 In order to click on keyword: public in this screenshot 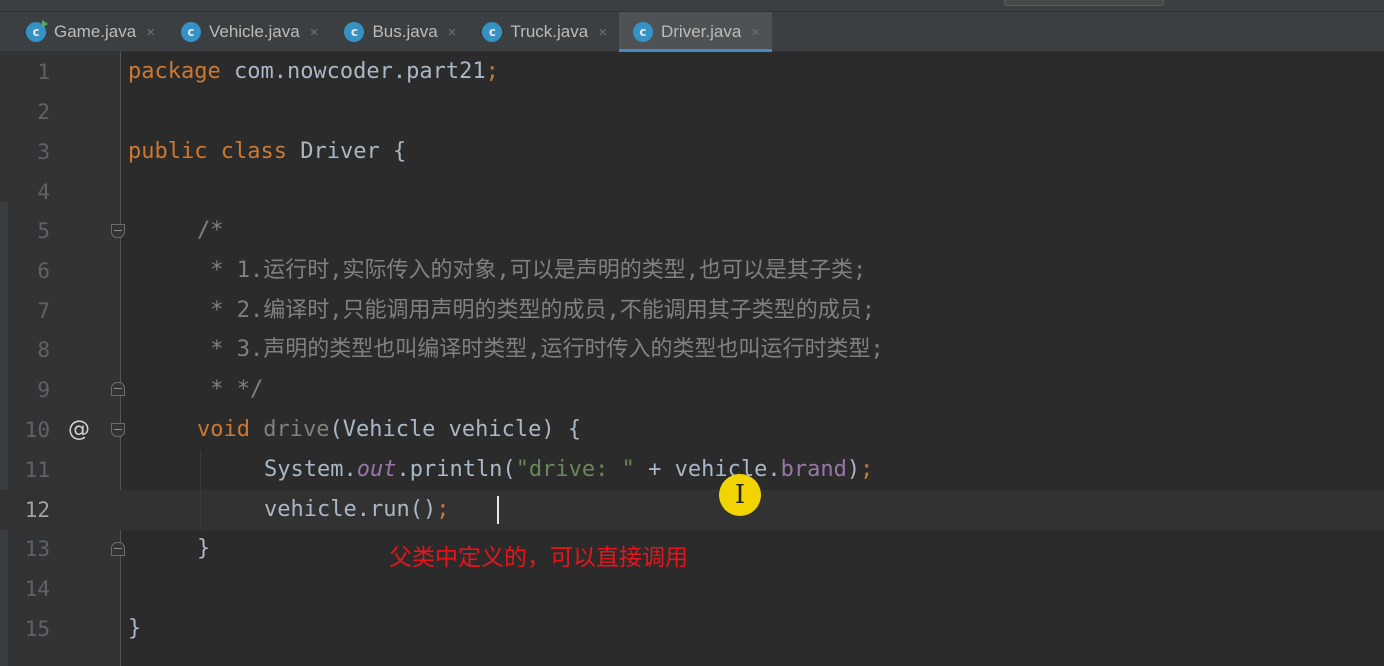, I will do `click(168, 151)`.